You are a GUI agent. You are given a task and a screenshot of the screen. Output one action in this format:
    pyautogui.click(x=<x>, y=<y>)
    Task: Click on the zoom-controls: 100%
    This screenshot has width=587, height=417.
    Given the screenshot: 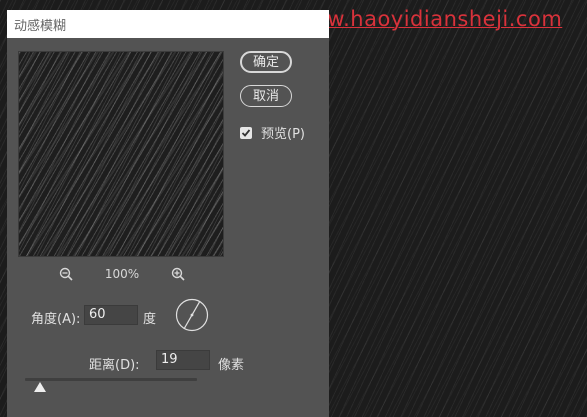 What is the action you would take?
    pyautogui.click(x=122, y=274)
    